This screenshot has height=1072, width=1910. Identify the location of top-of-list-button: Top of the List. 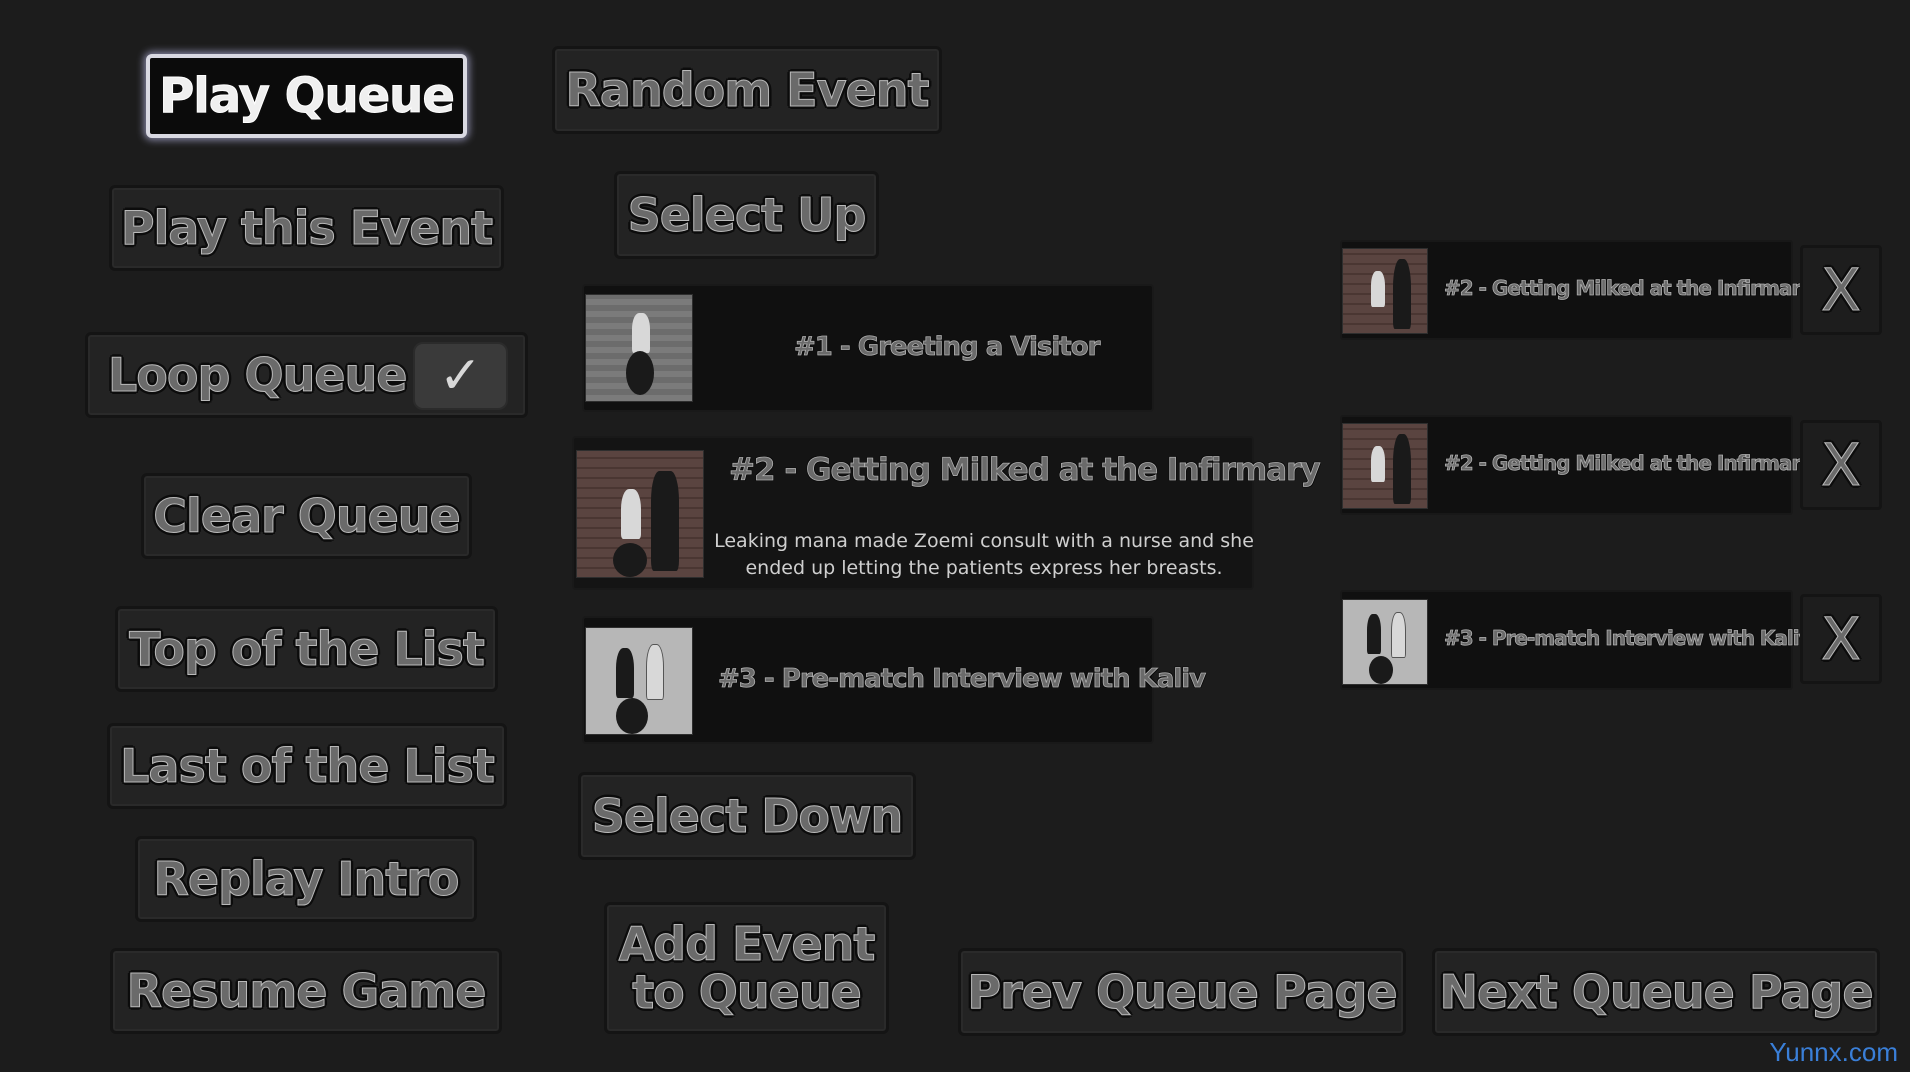
(306, 649).